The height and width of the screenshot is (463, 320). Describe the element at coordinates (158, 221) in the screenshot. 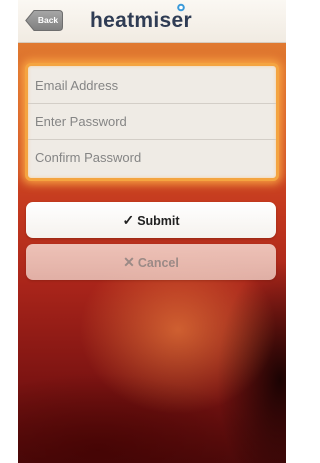

I see `submit-label: Submit` at that location.